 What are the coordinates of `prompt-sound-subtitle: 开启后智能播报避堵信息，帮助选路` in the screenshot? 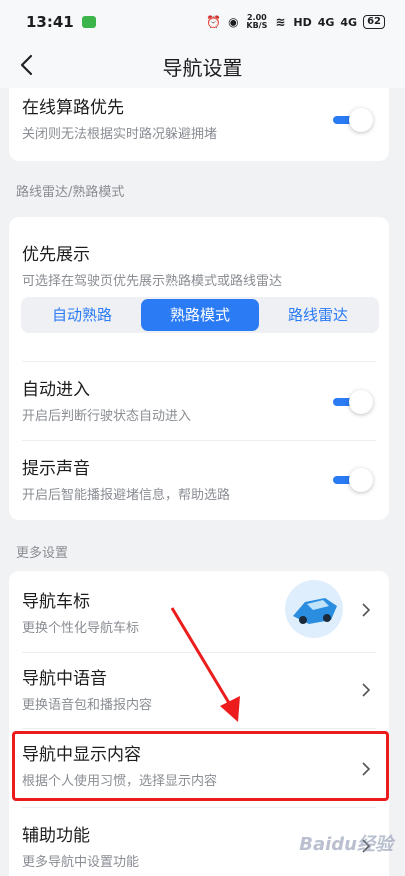 It's located at (126, 495).